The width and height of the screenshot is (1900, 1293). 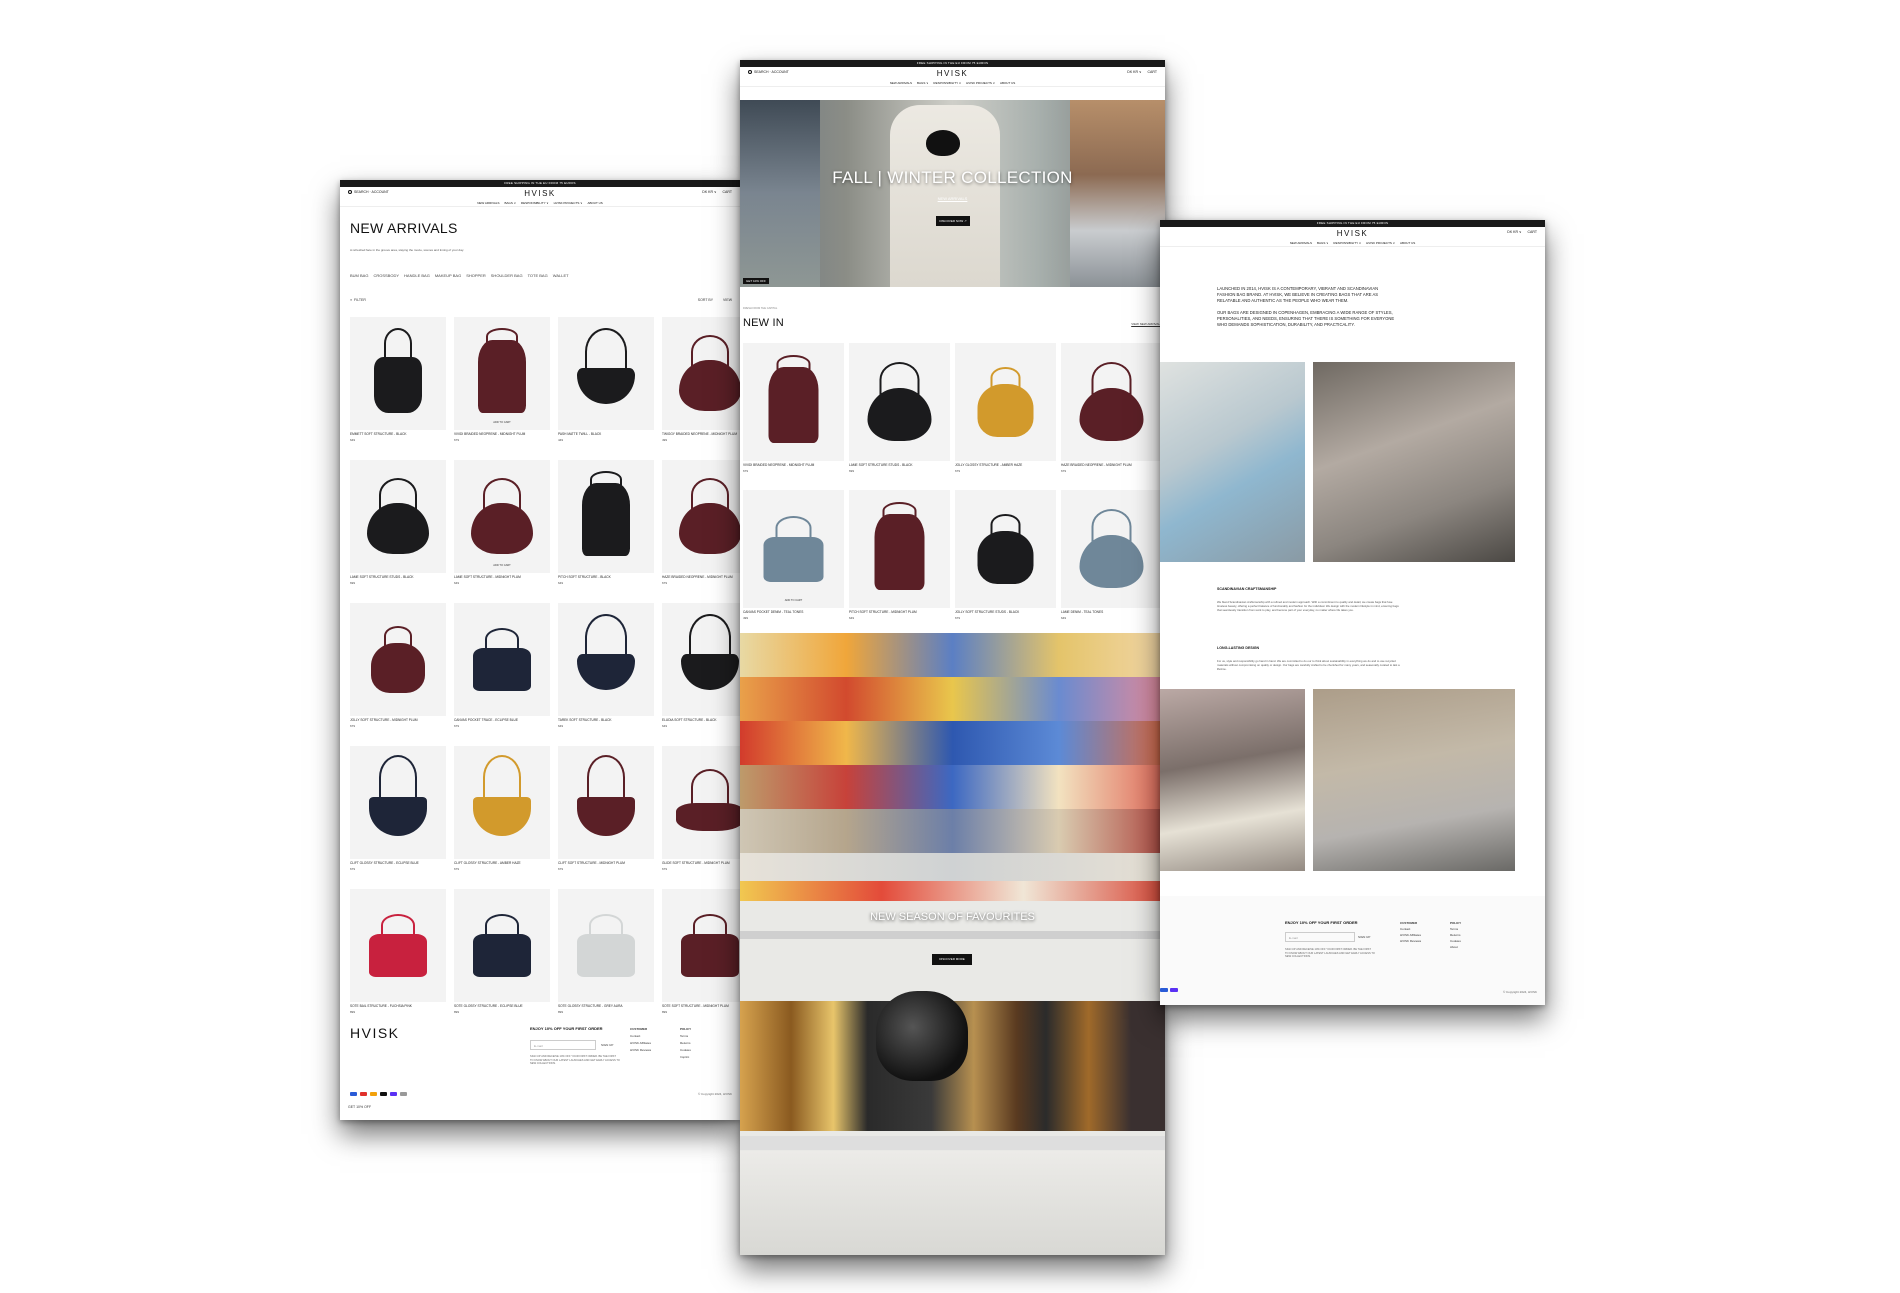 I want to click on product-name: JOLLY SOFT STRUCTURE - MIDNIGHT PLUM, so click(x=398, y=720).